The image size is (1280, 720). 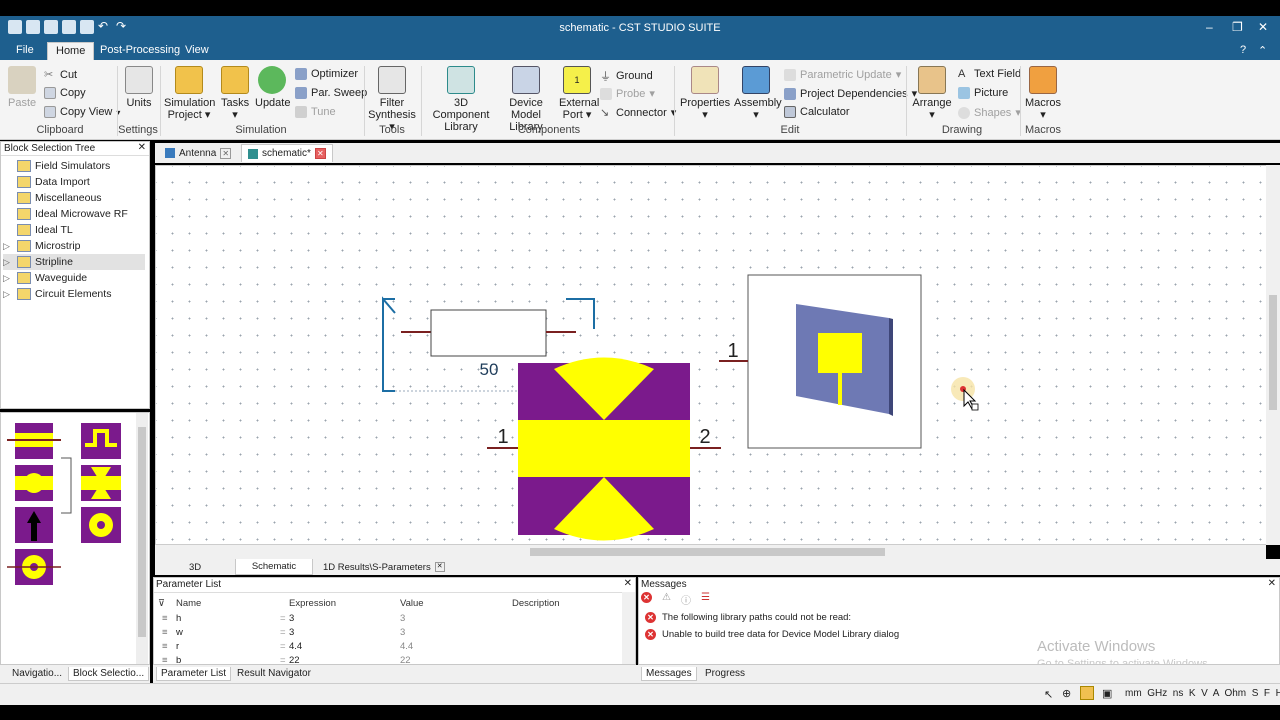 What do you see at coordinates (842, 74) in the screenshot?
I see `parametric-update-button: Parametric Update ▾` at bounding box center [842, 74].